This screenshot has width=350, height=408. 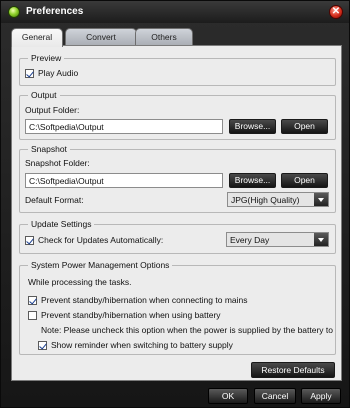 I want to click on update-frequency-value: Every Day, so click(x=250, y=240).